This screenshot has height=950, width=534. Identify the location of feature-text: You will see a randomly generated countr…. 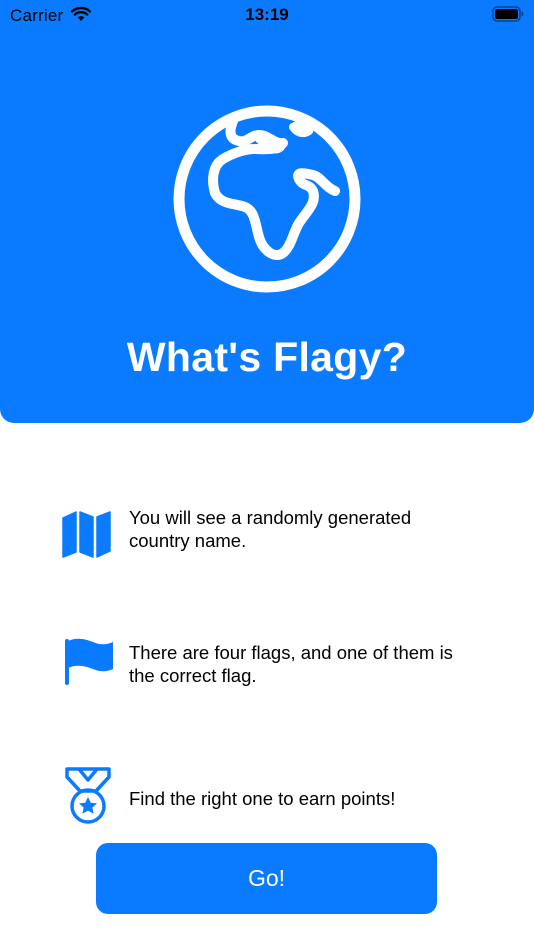
(319, 529).